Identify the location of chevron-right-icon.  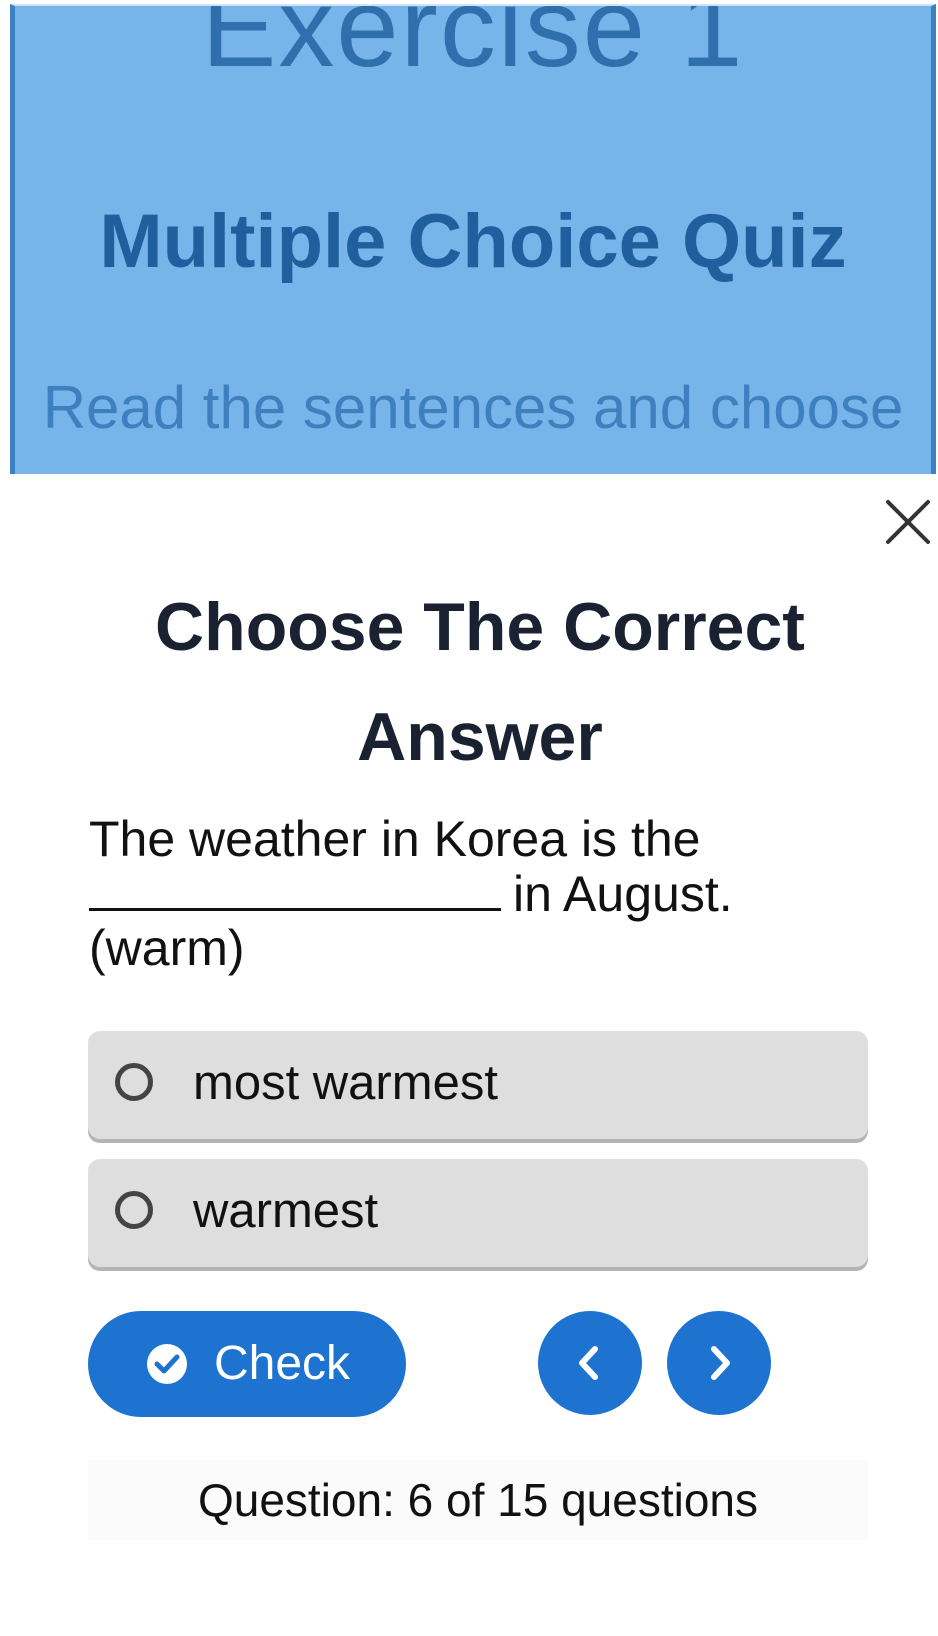
(720, 1363).